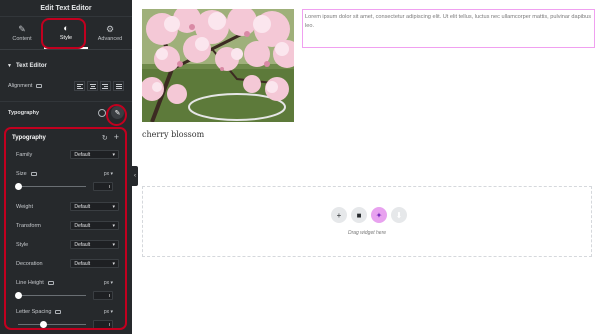 The width and height of the screenshot is (600, 334). I want to click on letter-spacing-label: Letter Spacing, so click(46, 312).